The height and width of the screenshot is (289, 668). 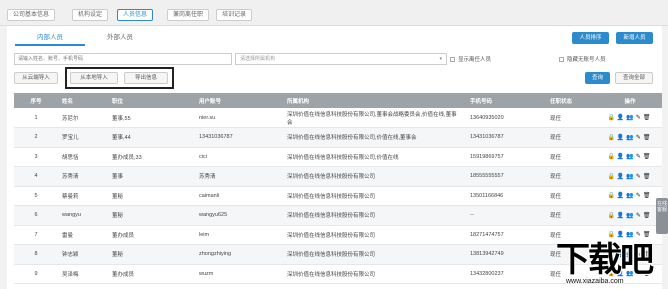 I want to click on cell-position: 董秘, so click(x=151, y=215).